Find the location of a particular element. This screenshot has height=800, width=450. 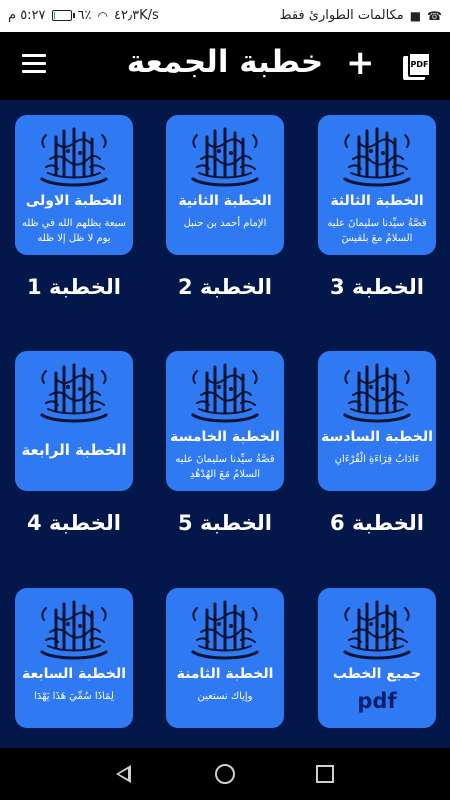

all-sermons-card: جميع الخطب pdf is located at coordinates (377, 658).